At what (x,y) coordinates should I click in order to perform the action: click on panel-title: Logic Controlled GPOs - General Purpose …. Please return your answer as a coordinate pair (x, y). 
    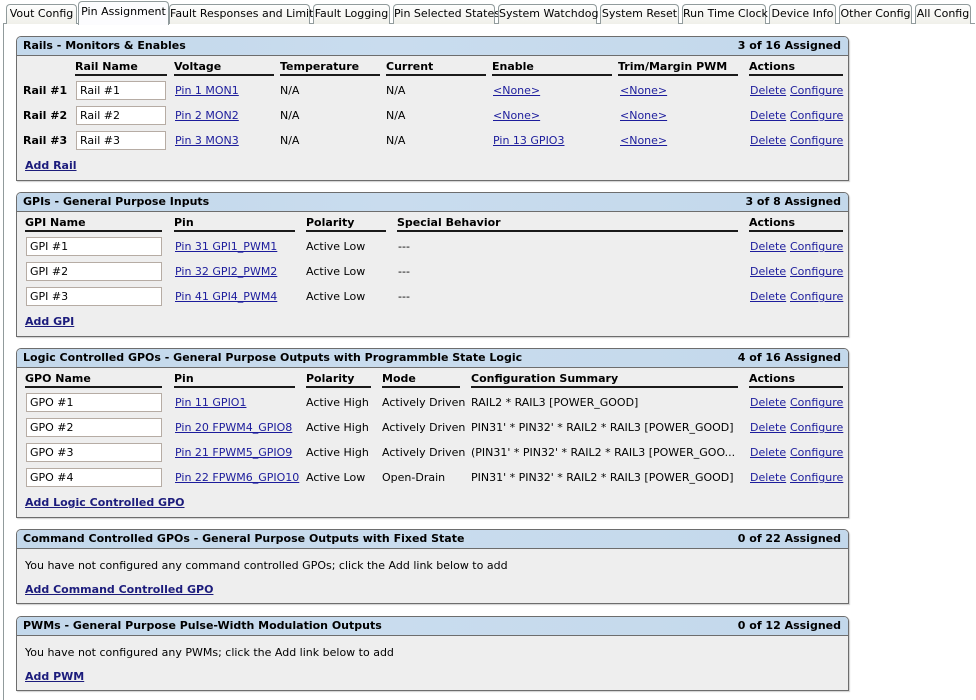
    Looking at the image, I should click on (273, 357).